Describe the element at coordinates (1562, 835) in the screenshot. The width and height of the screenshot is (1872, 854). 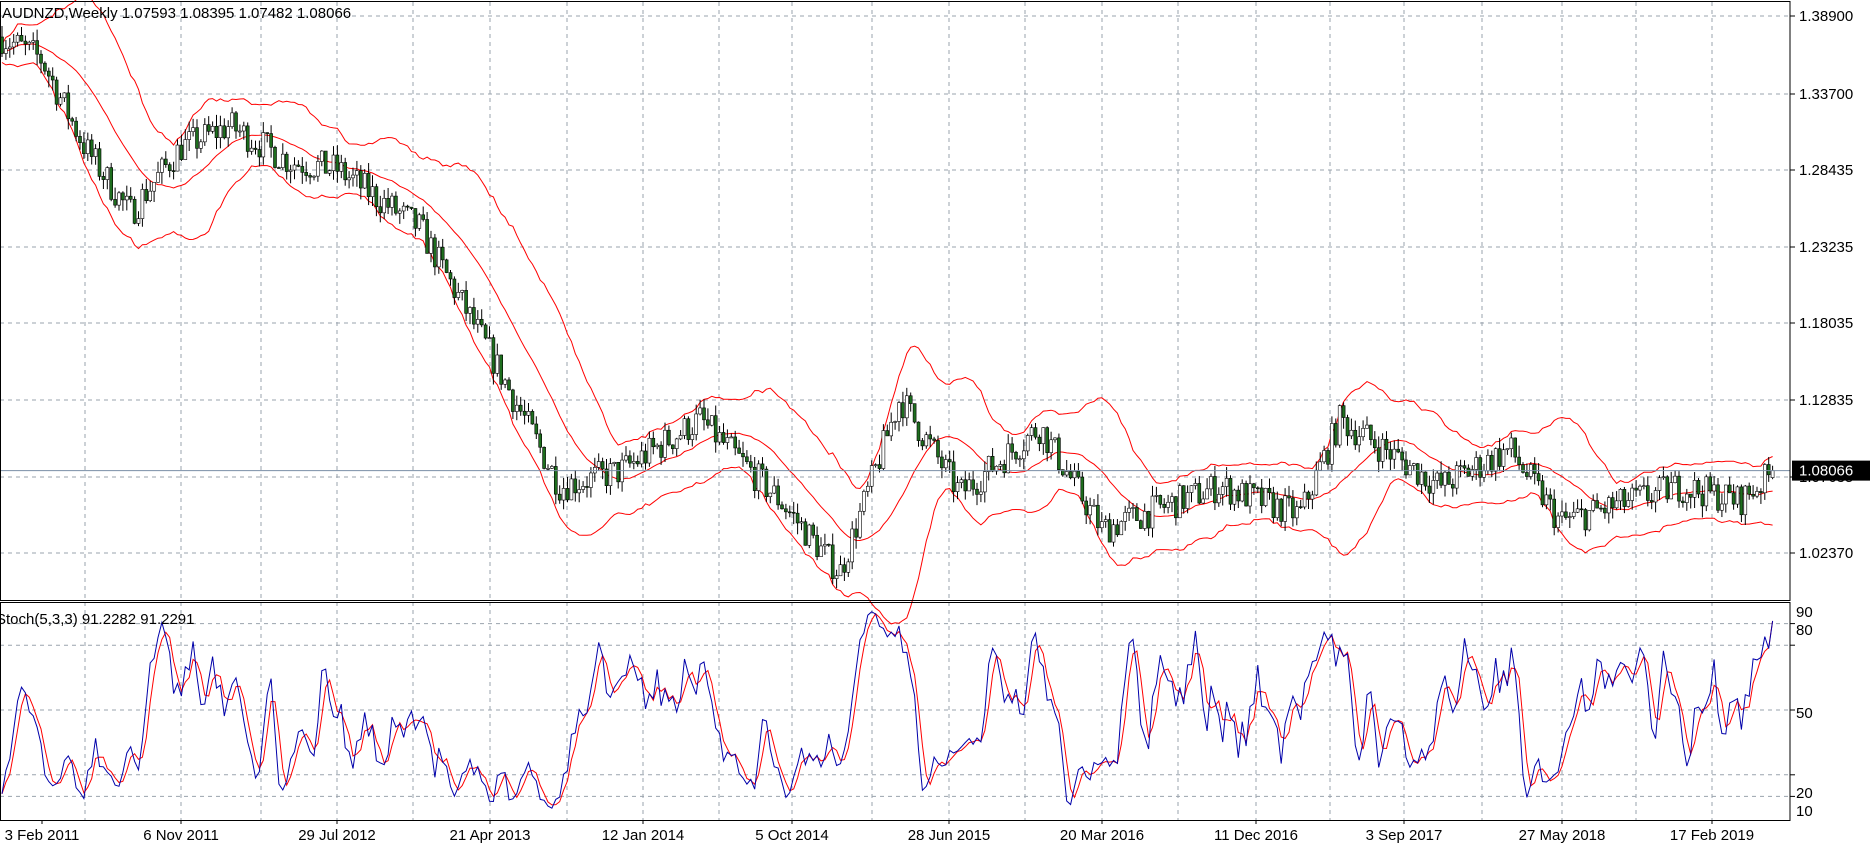
I see `time-tick-label: 27 May 2018` at that location.